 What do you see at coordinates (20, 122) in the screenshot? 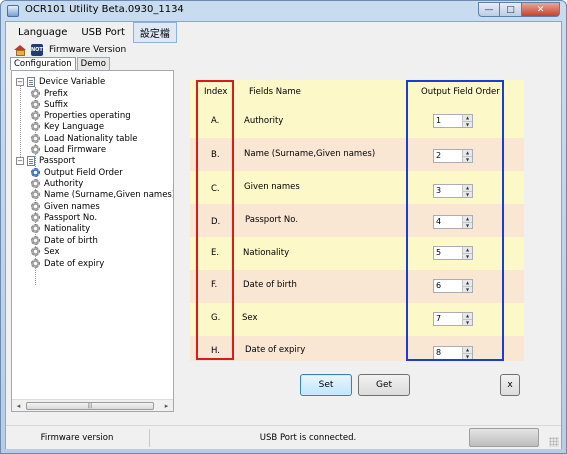
I see `tree-connector` at bounding box center [20, 122].